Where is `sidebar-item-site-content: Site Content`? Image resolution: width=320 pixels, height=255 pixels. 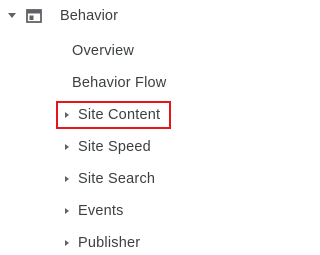
sidebar-item-site-content: Site Content is located at coordinates (146, 116).